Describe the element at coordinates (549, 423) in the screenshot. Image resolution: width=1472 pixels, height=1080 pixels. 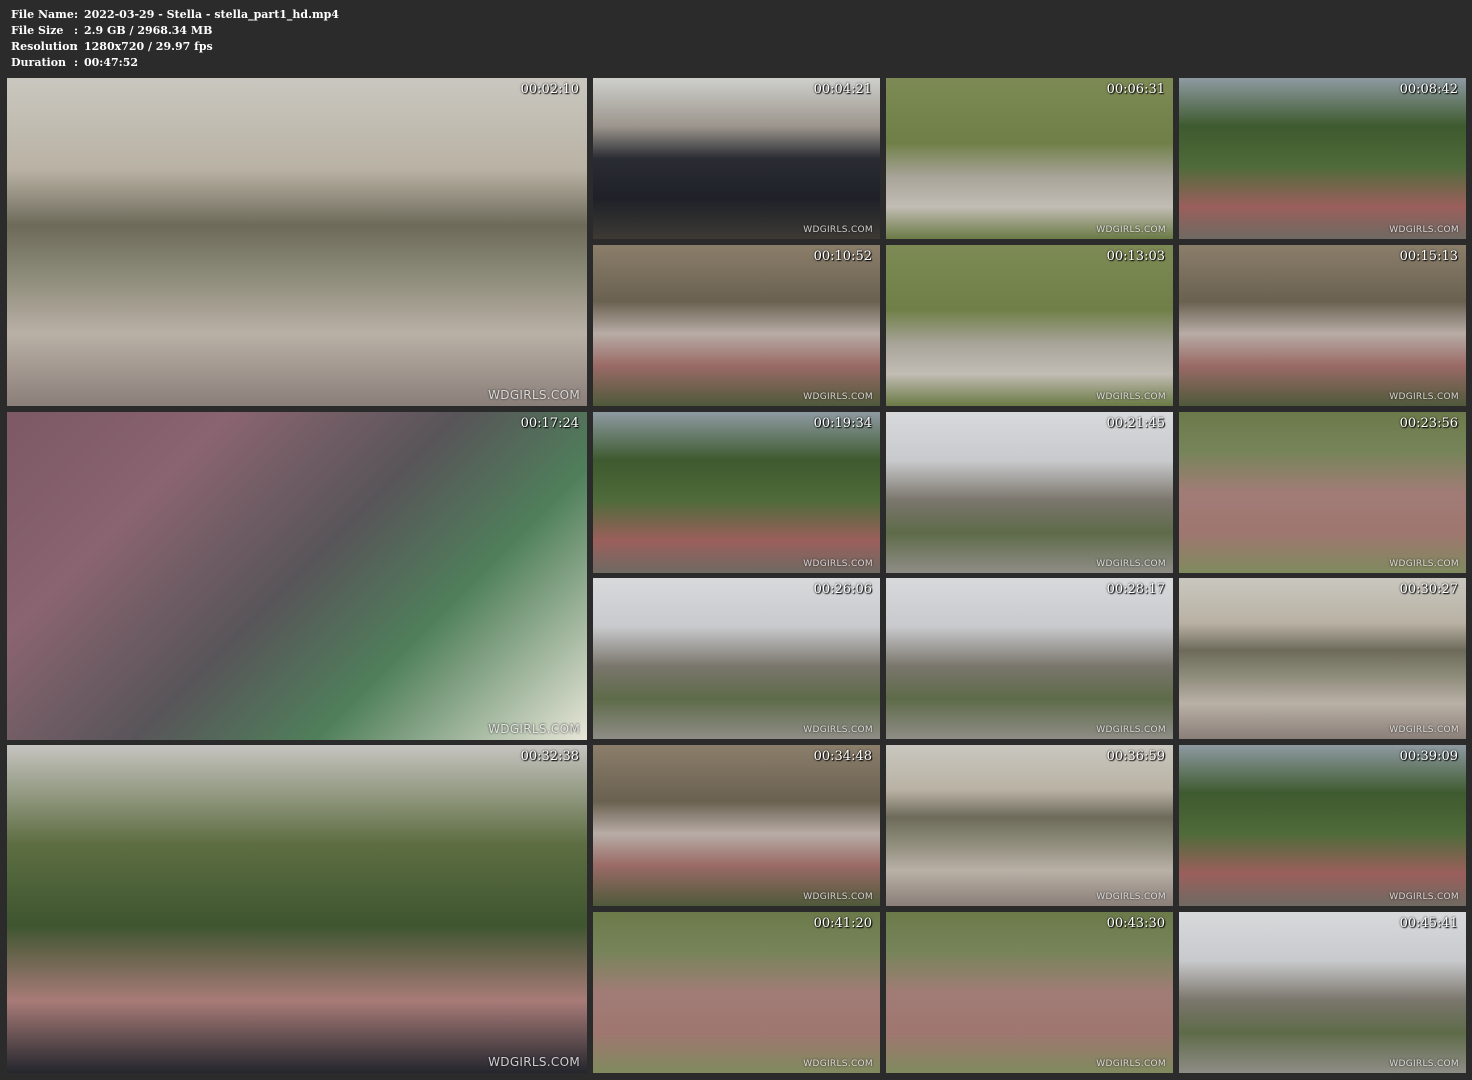
I see `timestamp: 00:17:24` at that location.